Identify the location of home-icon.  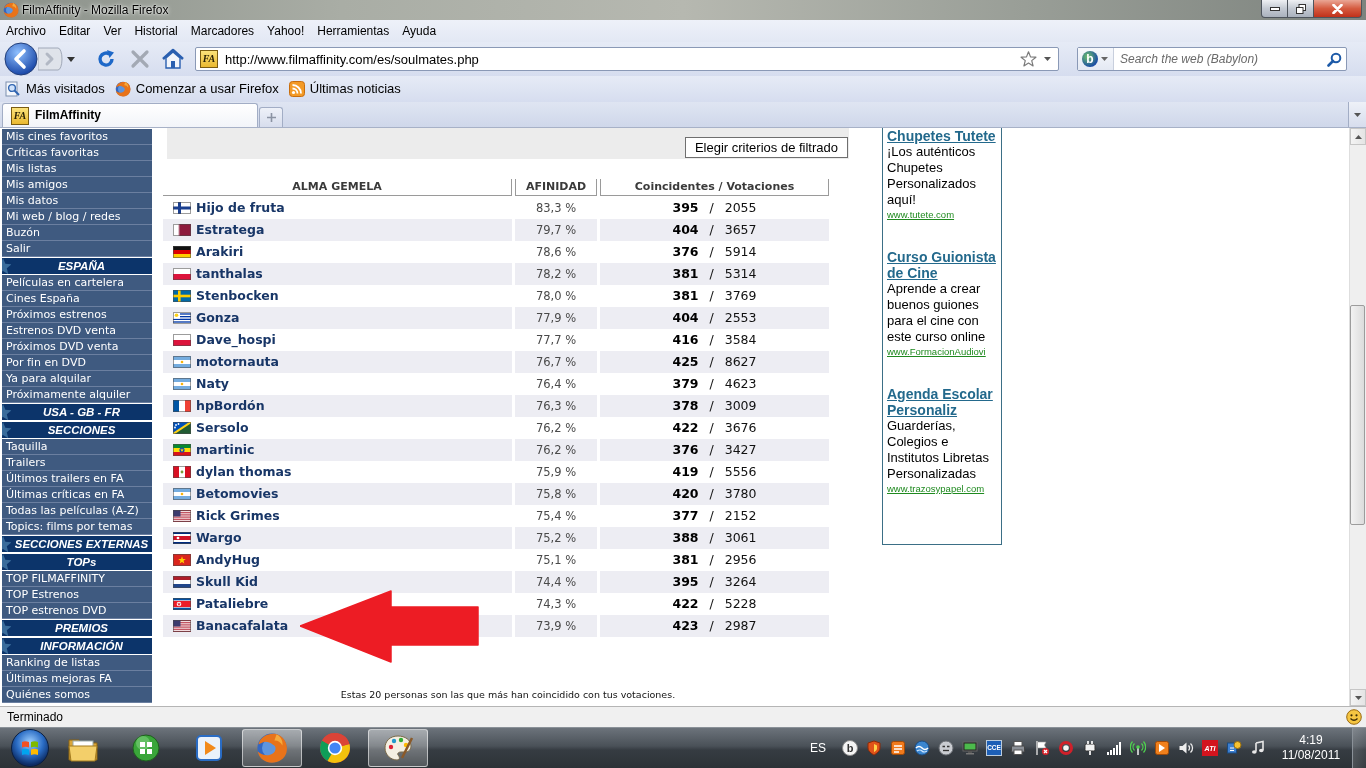
(173, 59).